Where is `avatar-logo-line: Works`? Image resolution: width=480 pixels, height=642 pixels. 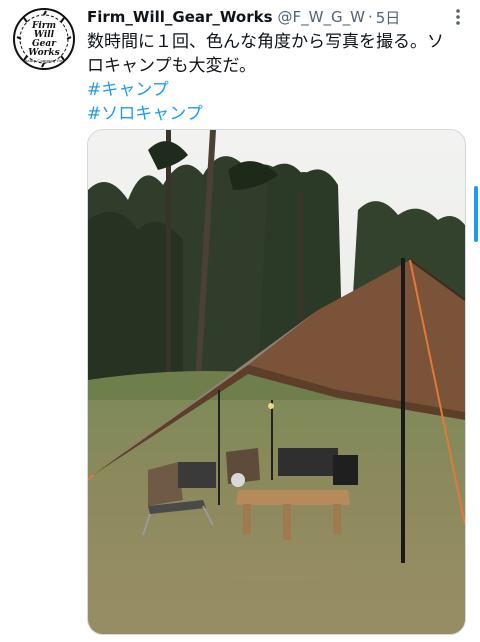
avatar-logo-line: Works is located at coordinates (44, 53).